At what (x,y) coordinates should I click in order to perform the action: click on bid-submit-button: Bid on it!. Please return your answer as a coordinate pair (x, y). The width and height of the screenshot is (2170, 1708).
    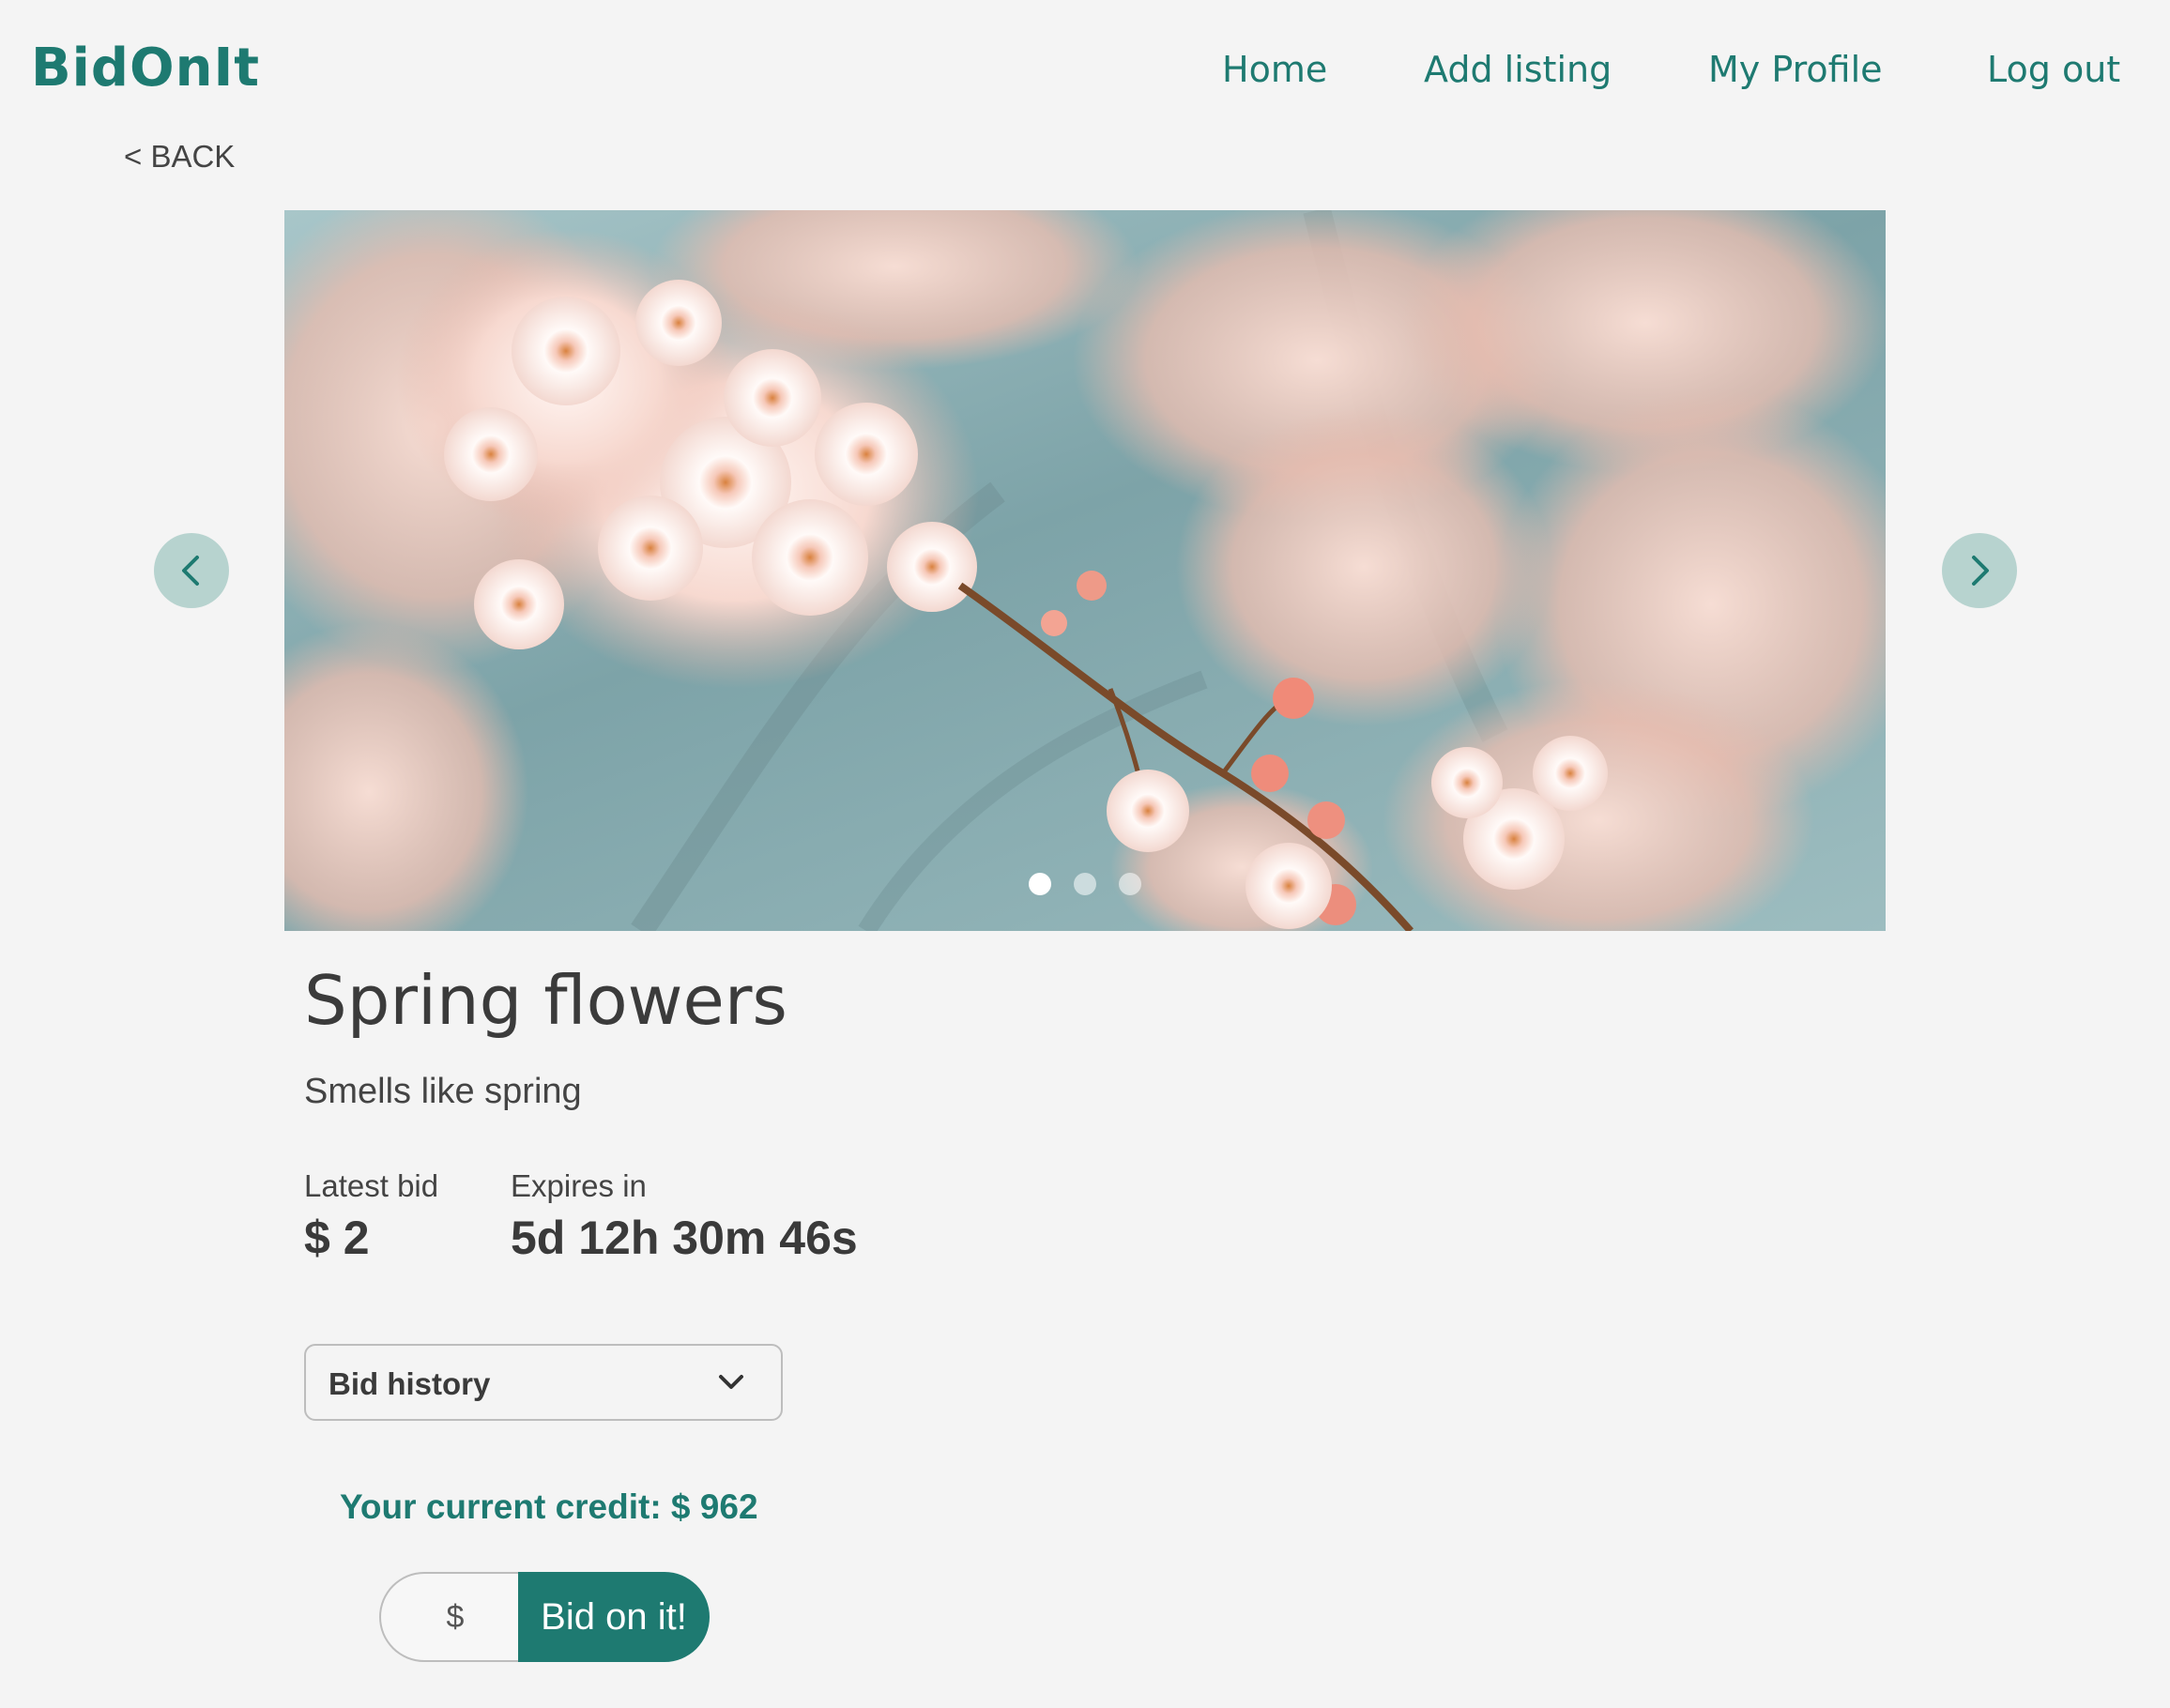
    Looking at the image, I should click on (614, 1617).